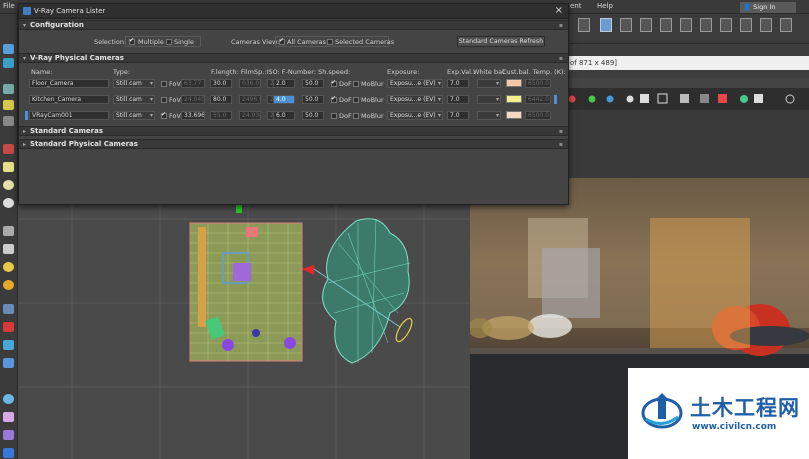  What do you see at coordinates (365, 42) in the screenshot?
I see `selected-cameras-label: Selected Cameras` at bounding box center [365, 42].